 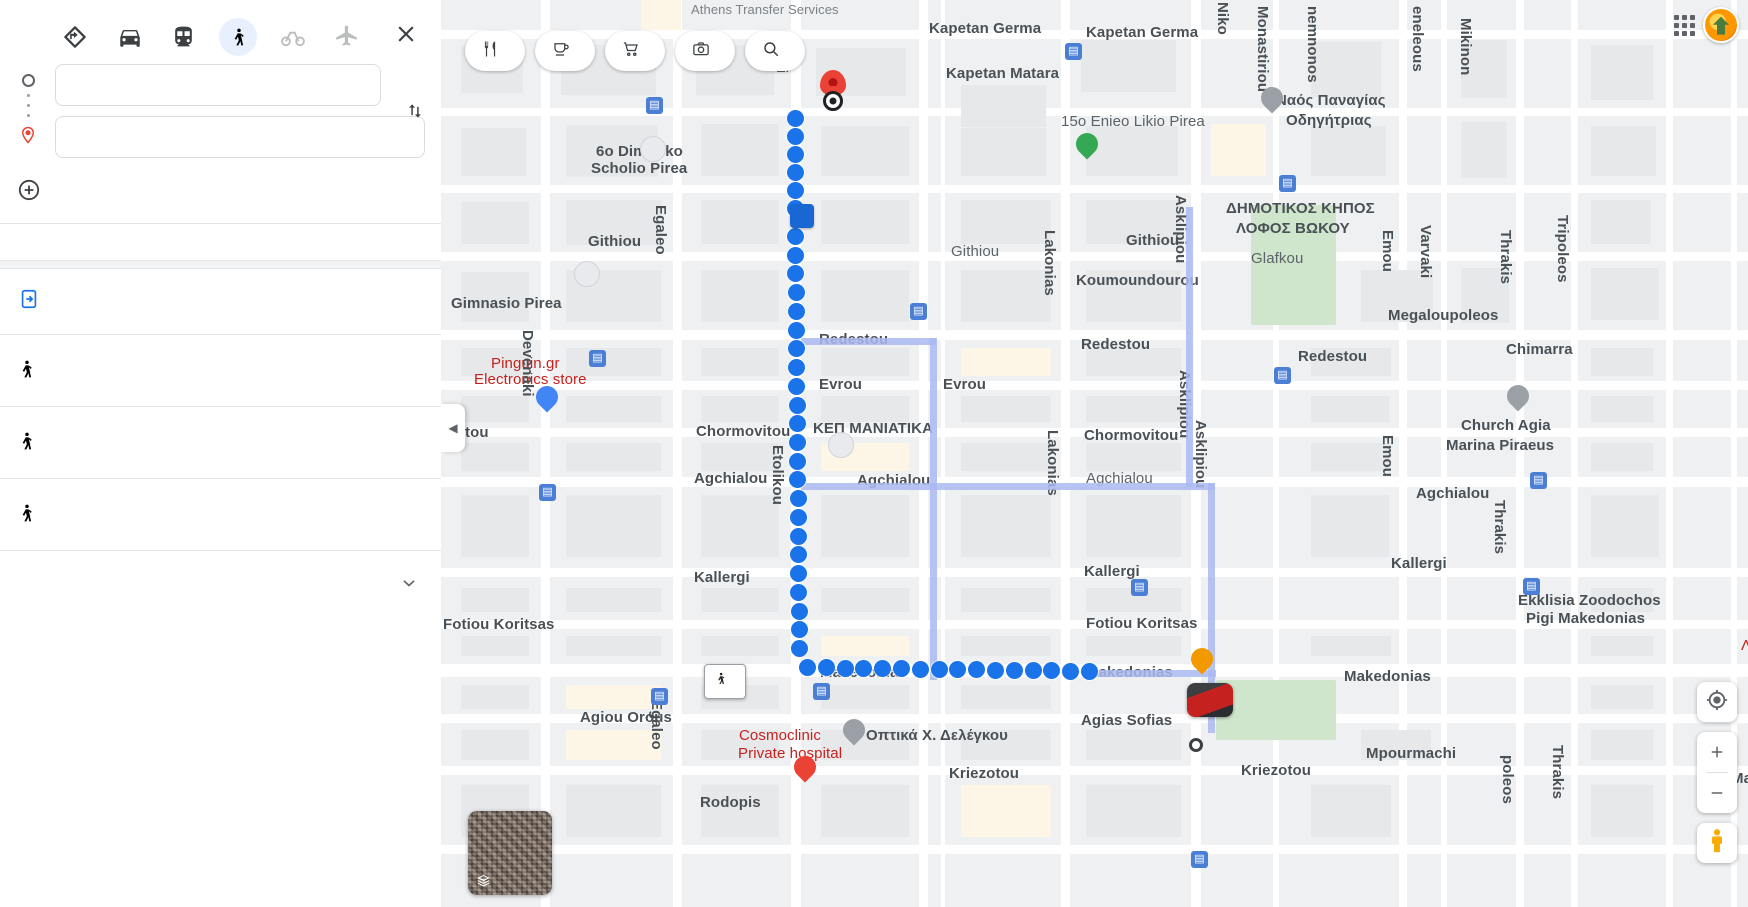 What do you see at coordinates (725, 681) in the screenshot?
I see `route-duration-bubble` at bounding box center [725, 681].